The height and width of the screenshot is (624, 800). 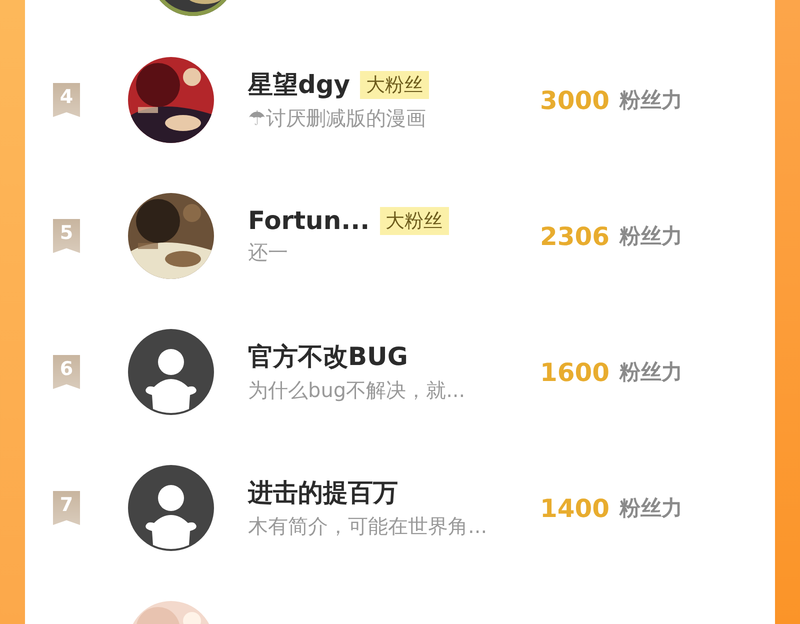 I want to click on user-bio: 还一, so click(x=268, y=252).